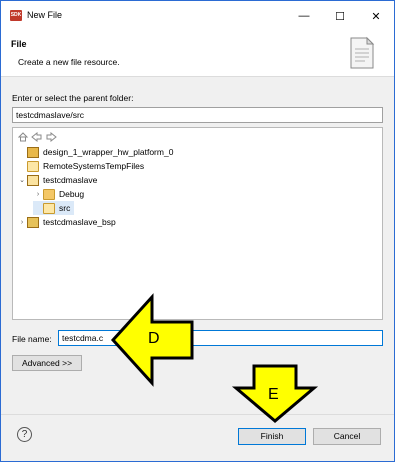 The width and height of the screenshot is (395, 462). I want to click on annotation-overlay, so click(214, 358).